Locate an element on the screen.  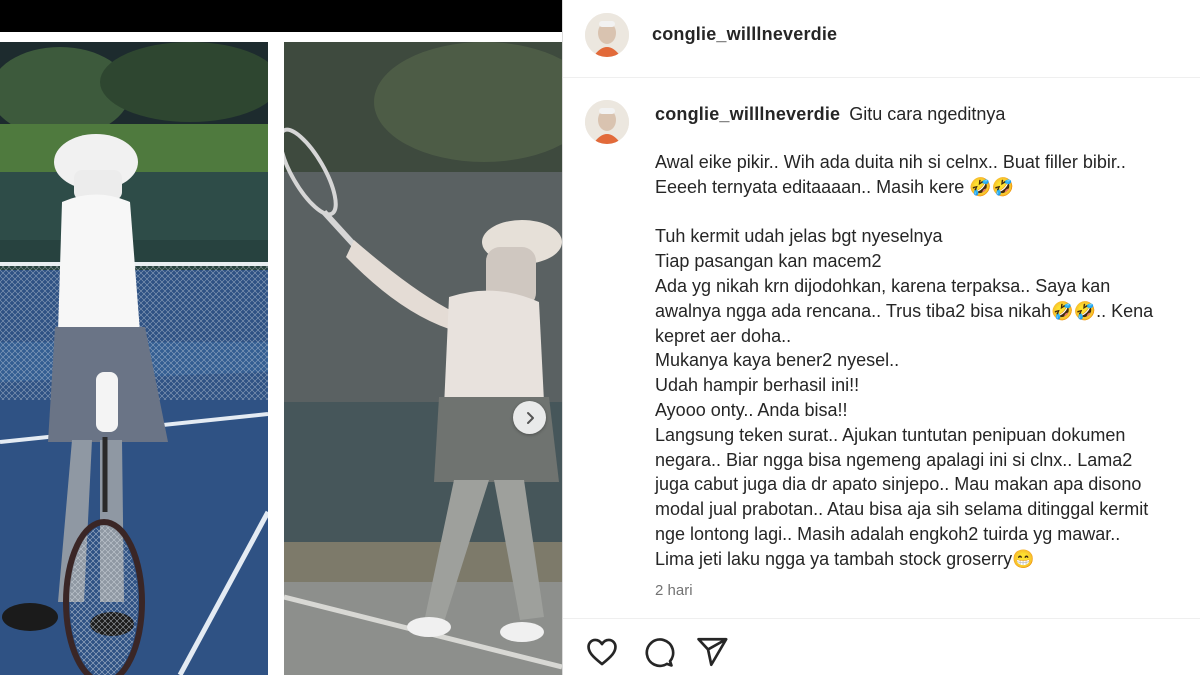
chevron-right-icon is located at coordinates (530, 417).